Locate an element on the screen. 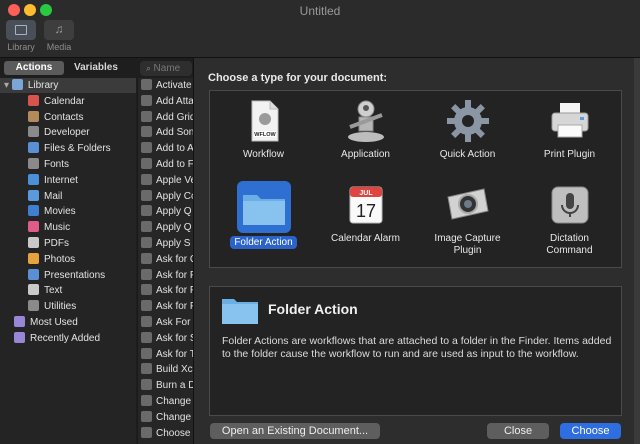 This screenshot has width=640, height=444. tab-variables: Variables is located at coordinates (96, 68).